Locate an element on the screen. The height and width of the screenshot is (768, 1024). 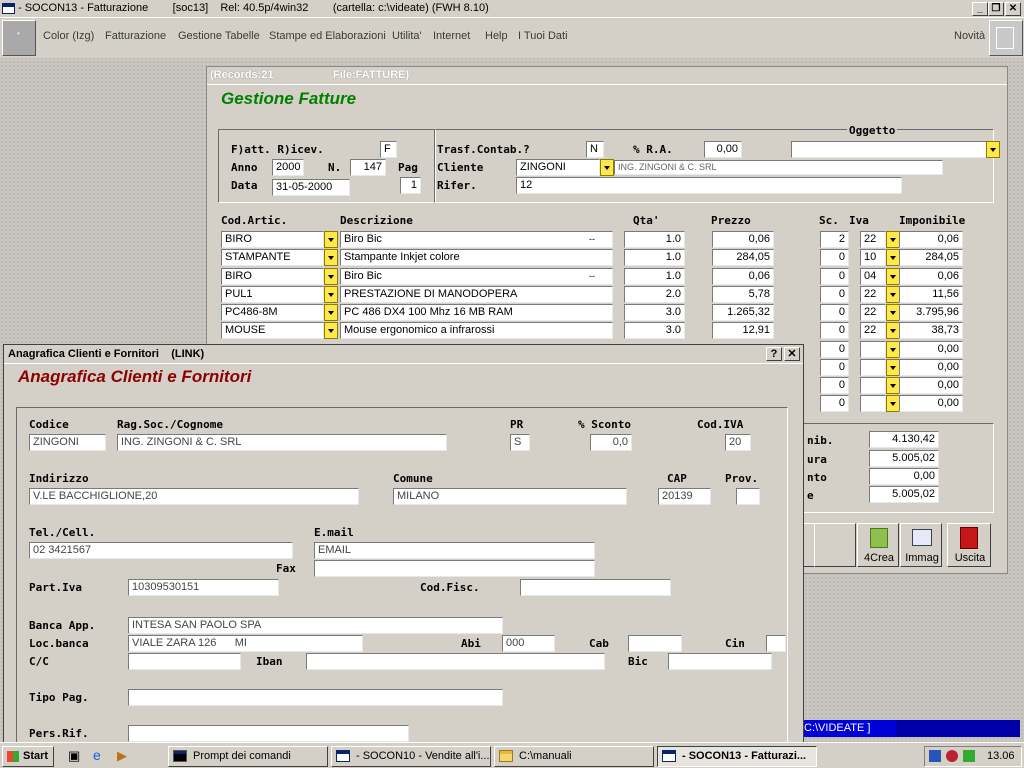
locbanca-field: VIALE ZARA 126 MI is located at coordinates (245, 643).